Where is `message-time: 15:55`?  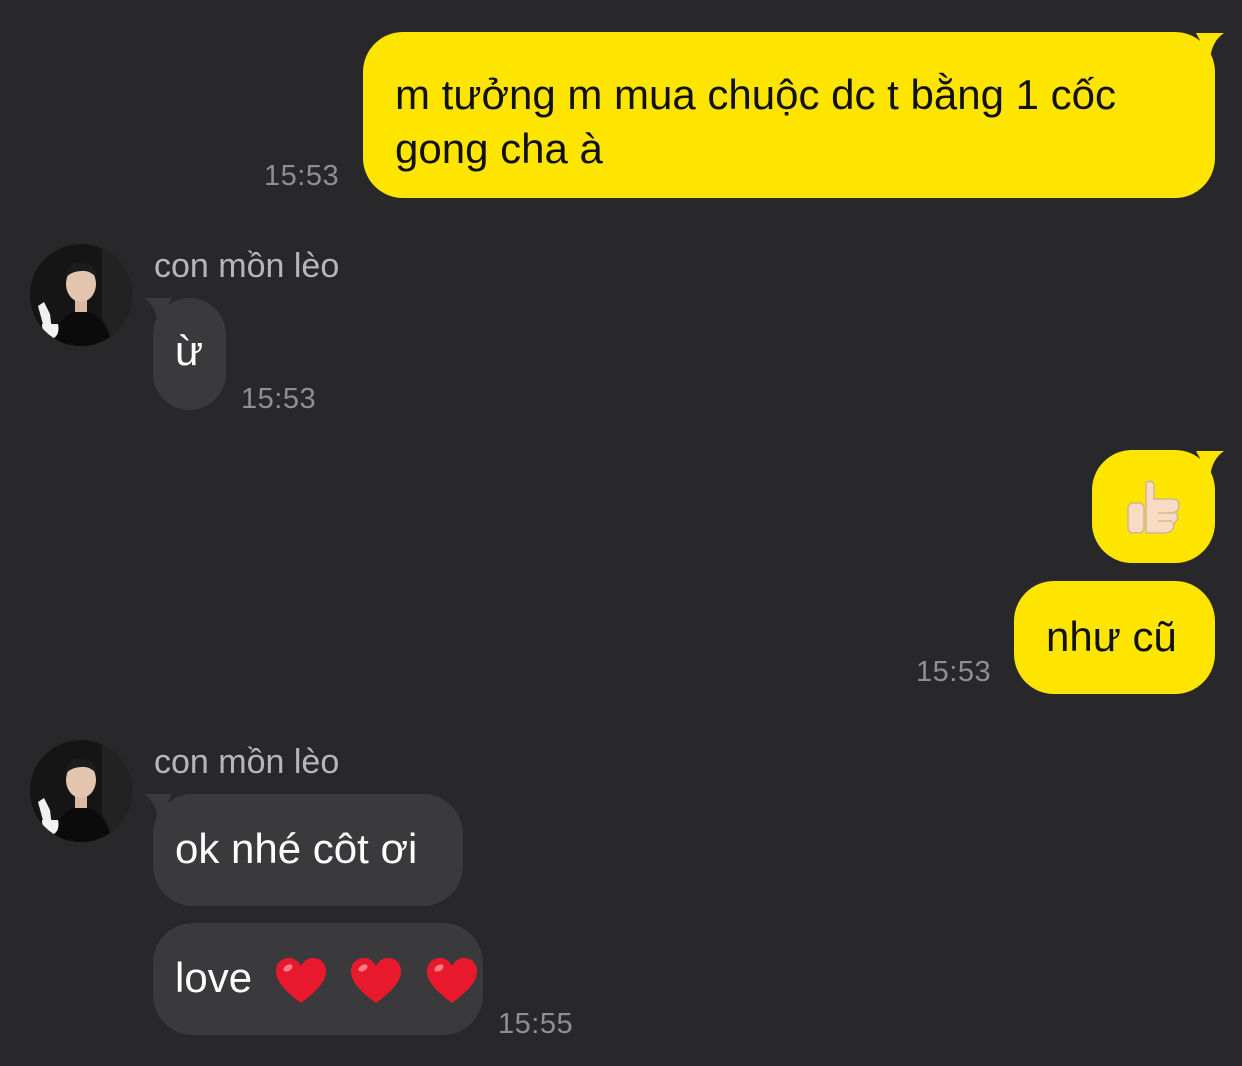 message-time: 15:55 is located at coordinates (536, 1024).